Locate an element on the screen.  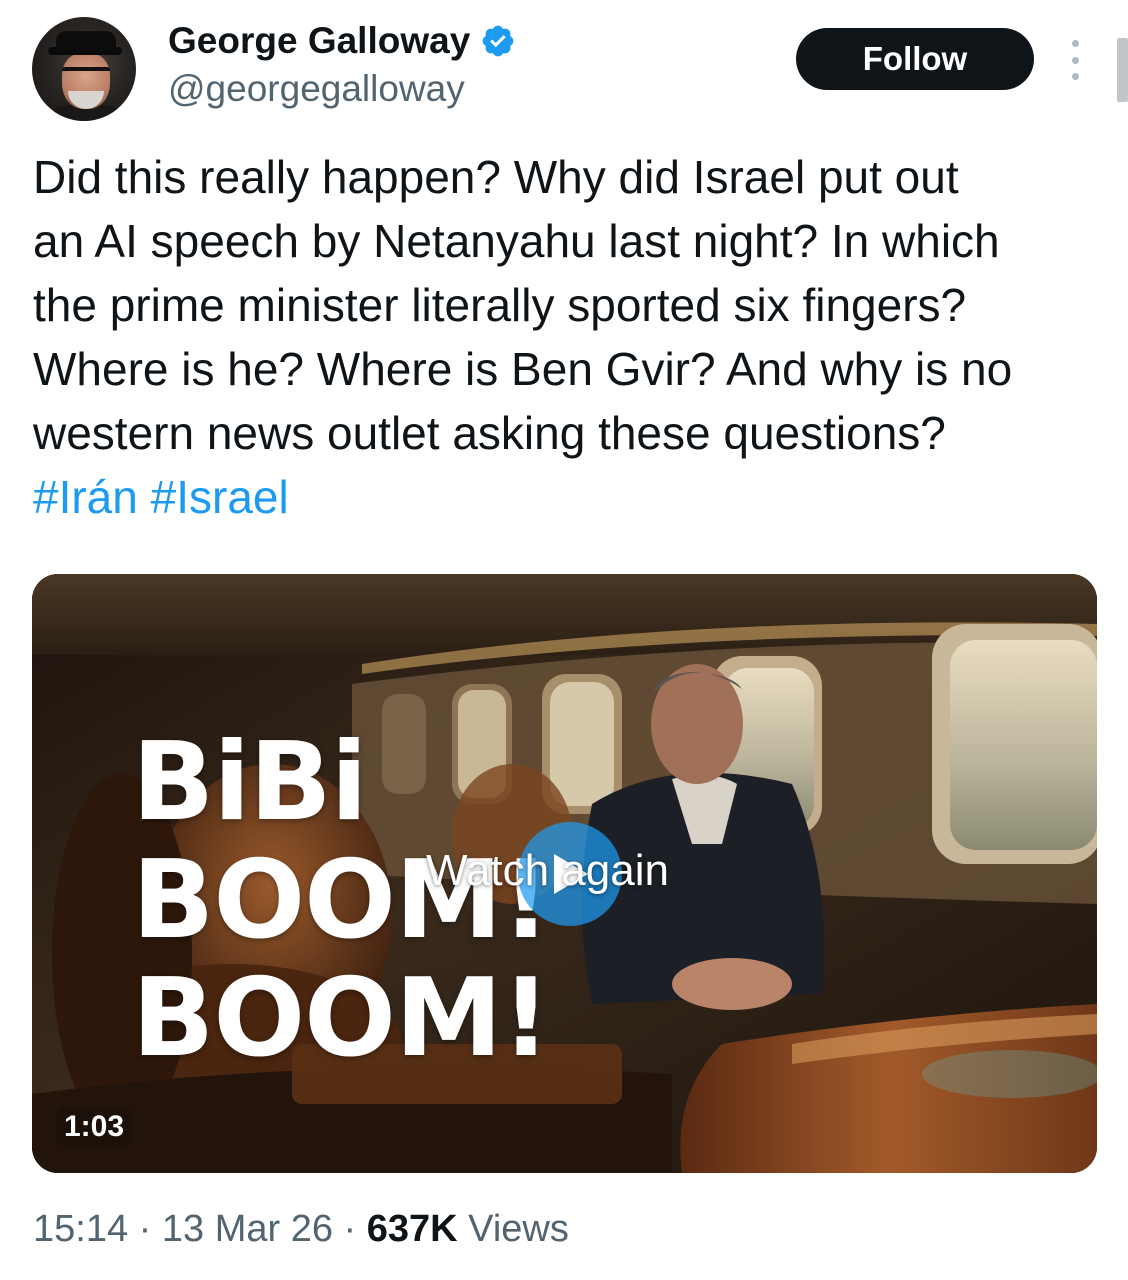
author-name-row: George Galloway is located at coordinates (342, 41).